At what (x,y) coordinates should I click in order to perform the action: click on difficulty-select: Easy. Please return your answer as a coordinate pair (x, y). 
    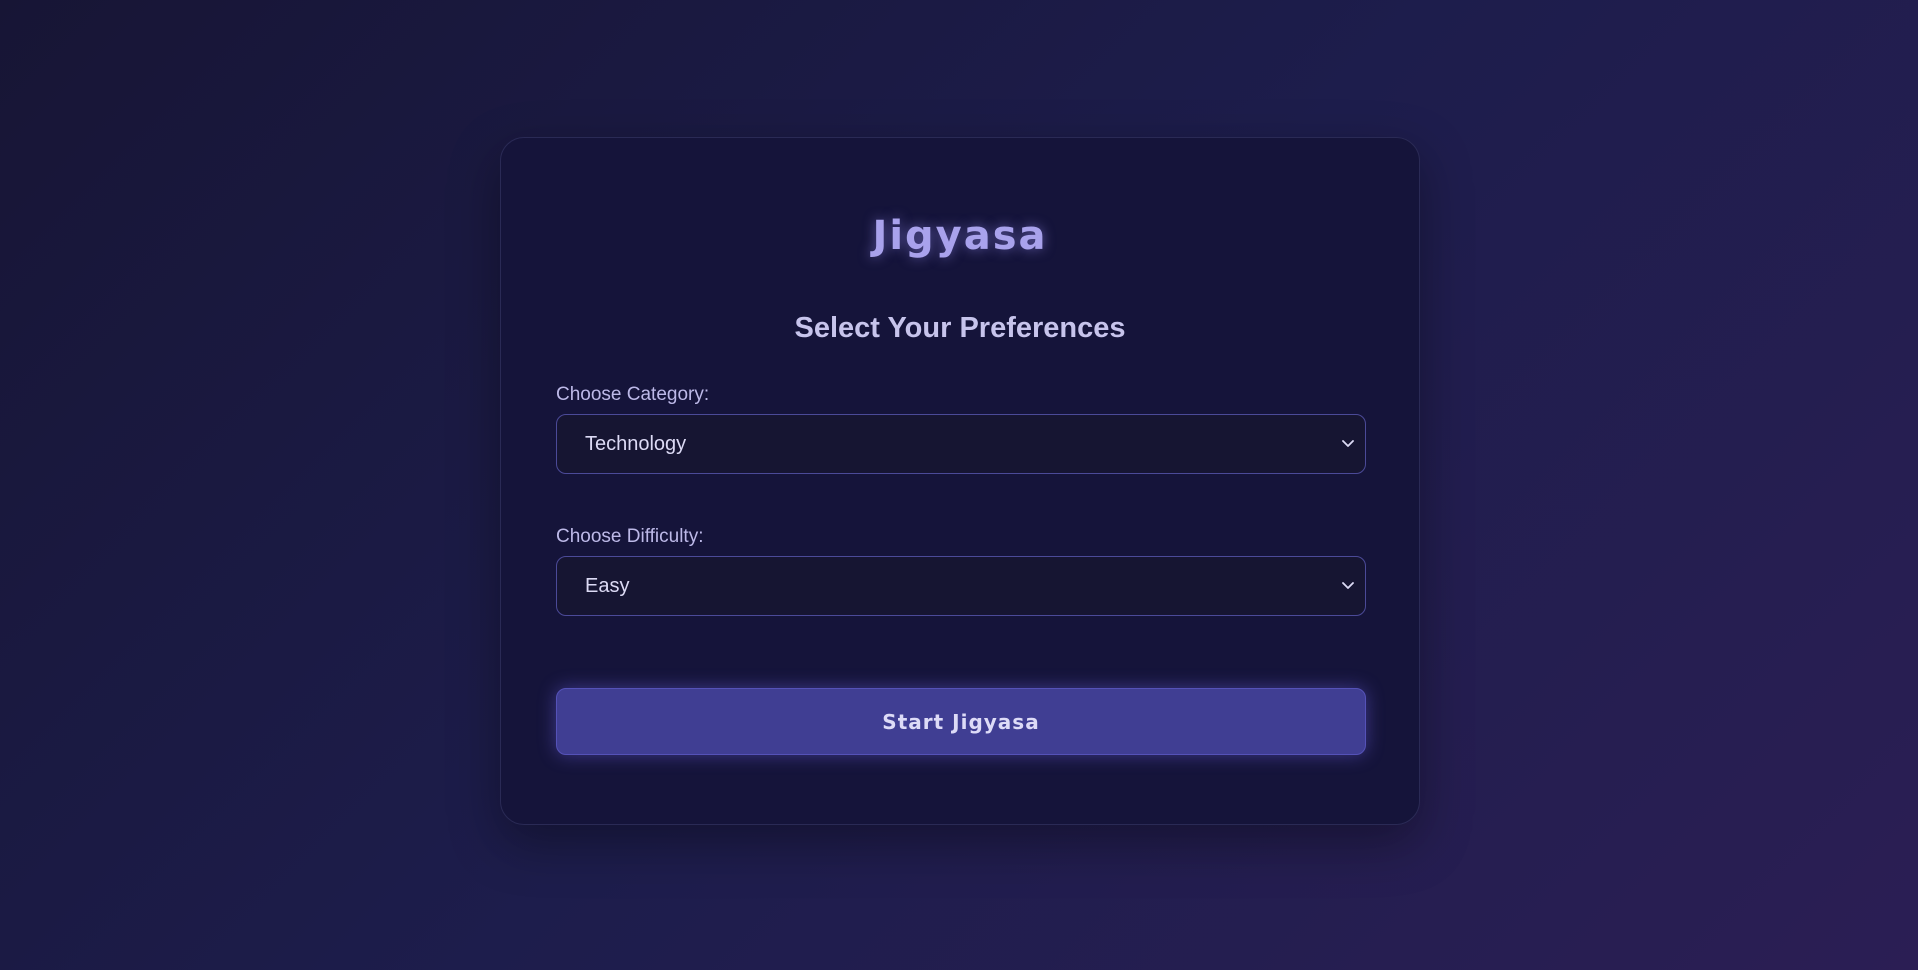
    Looking at the image, I should click on (961, 586).